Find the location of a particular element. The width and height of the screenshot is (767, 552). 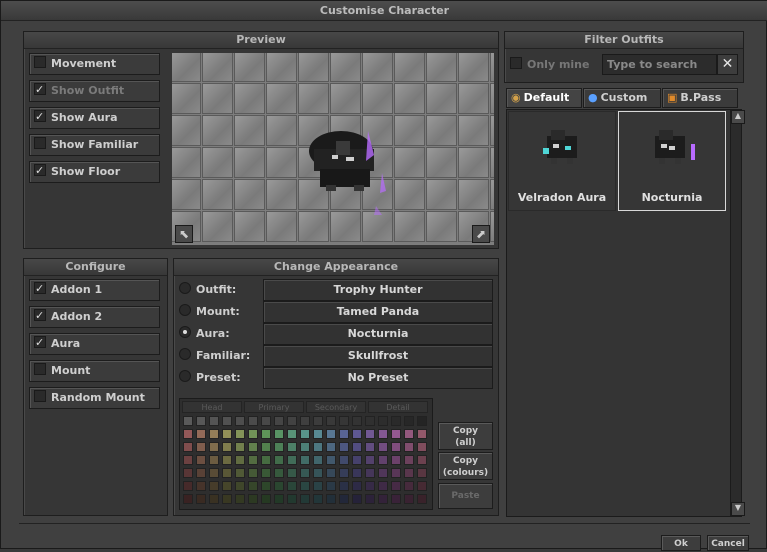

preview-option-show-floor: Show Floor is located at coordinates (94, 172).